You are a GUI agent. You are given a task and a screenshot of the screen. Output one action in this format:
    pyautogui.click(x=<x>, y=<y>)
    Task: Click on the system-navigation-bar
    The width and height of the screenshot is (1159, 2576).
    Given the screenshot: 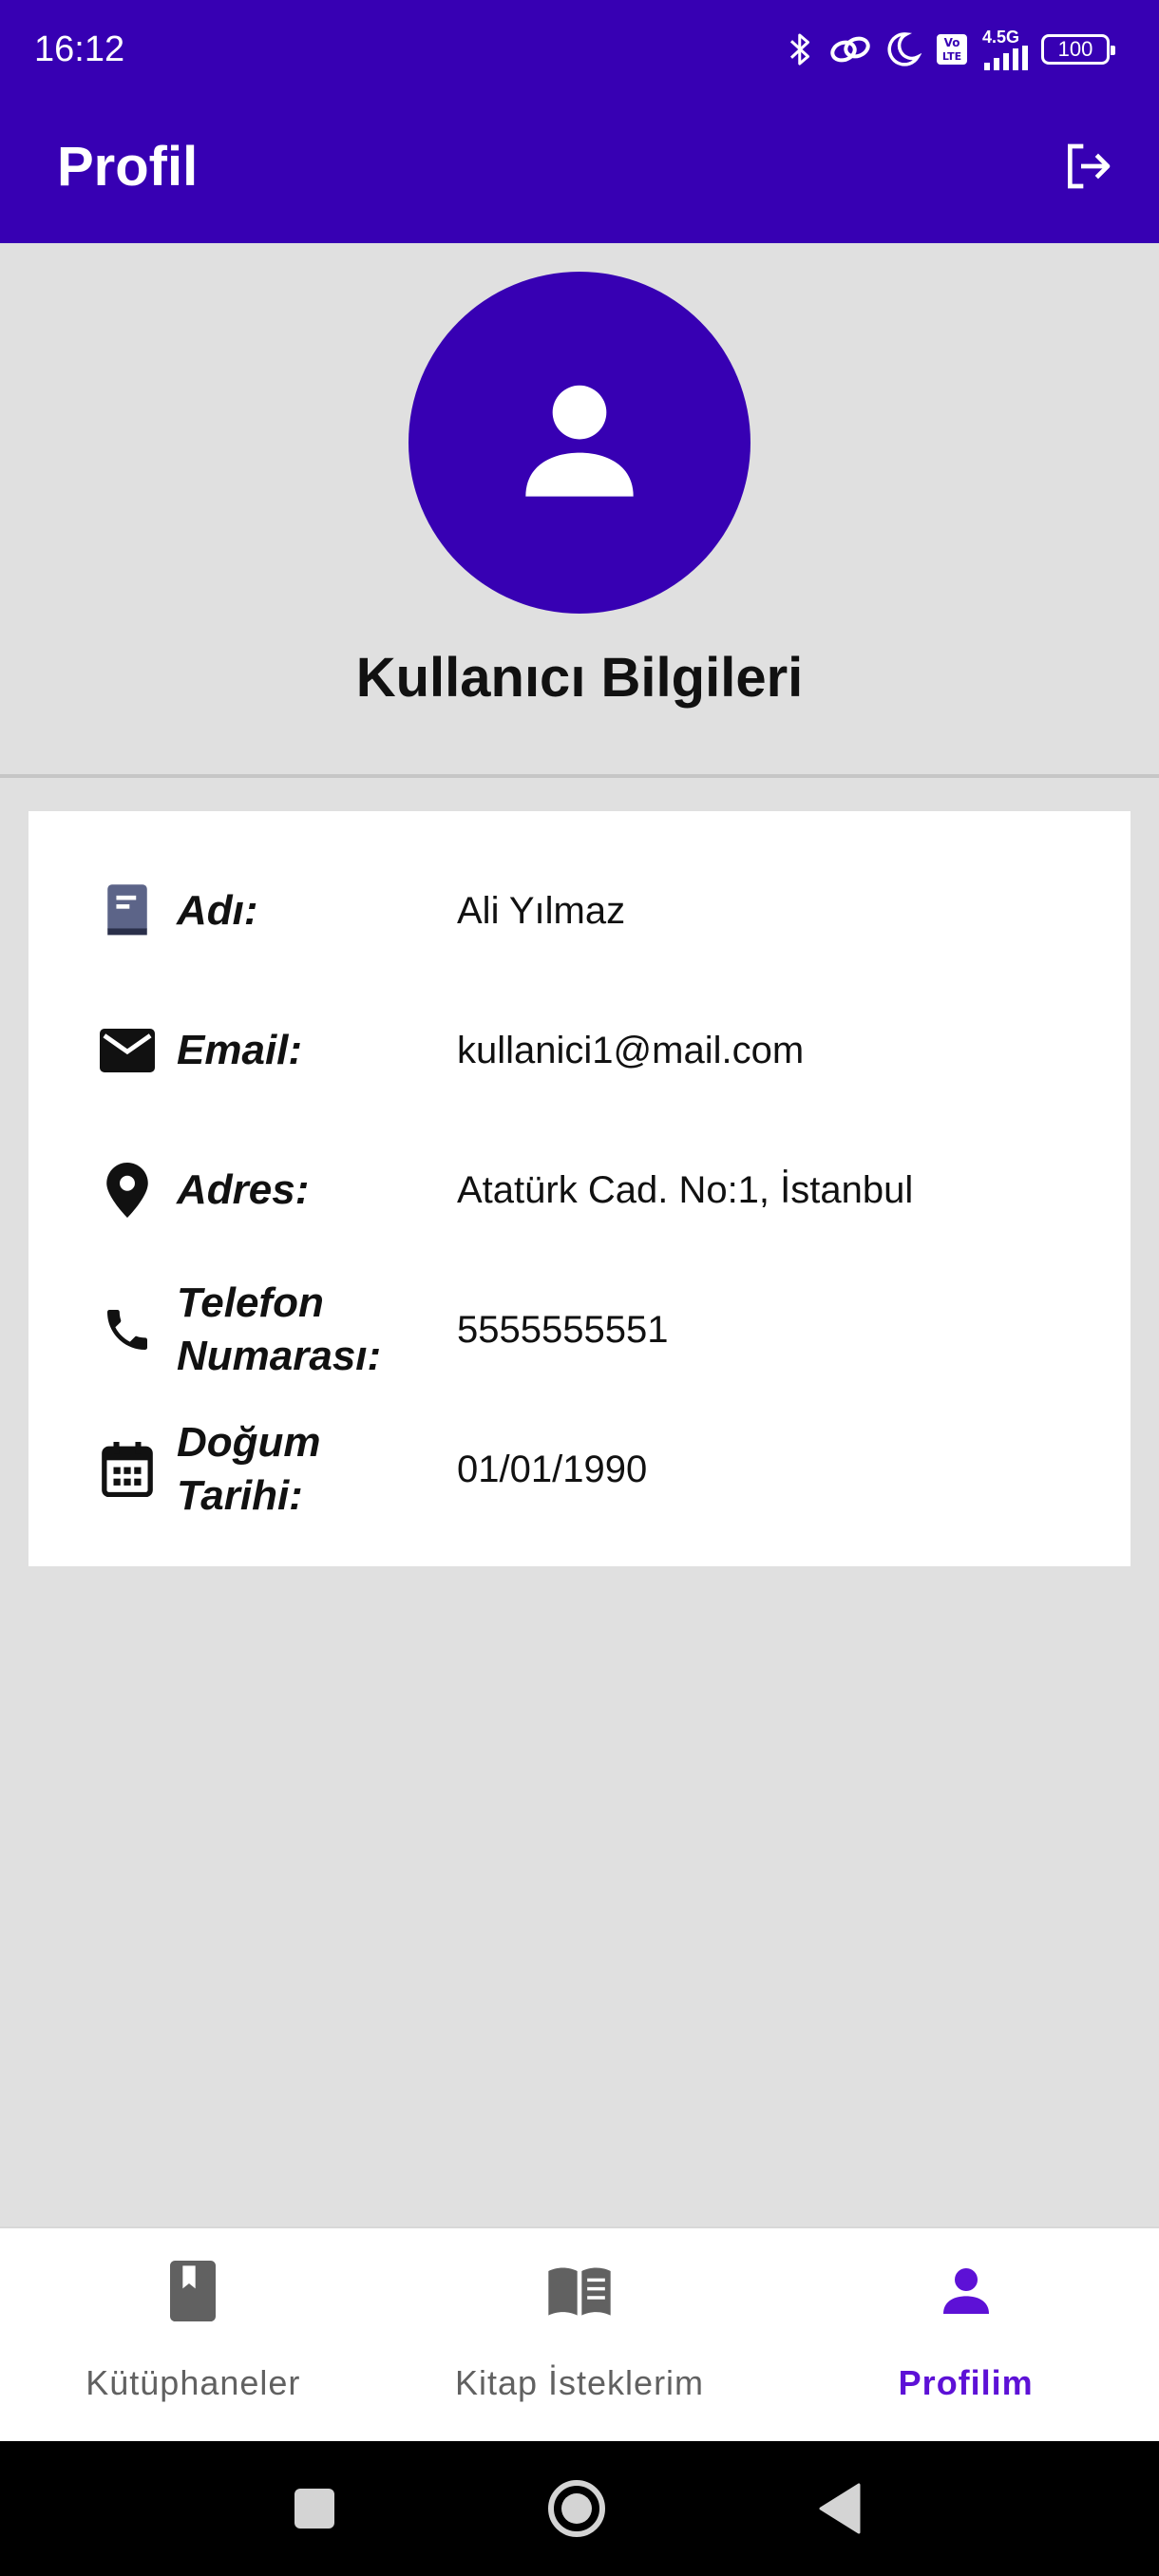 What is the action you would take?
    pyautogui.click(x=579, y=2508)
    